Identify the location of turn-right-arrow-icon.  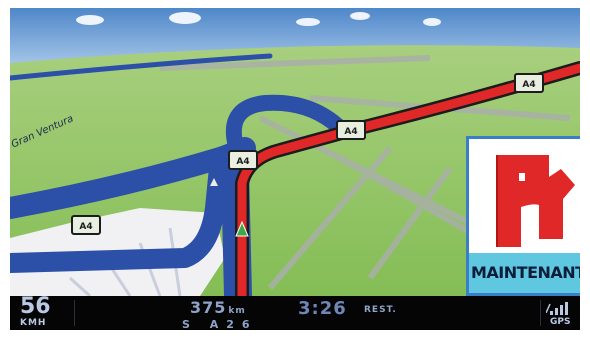
(535, 201).